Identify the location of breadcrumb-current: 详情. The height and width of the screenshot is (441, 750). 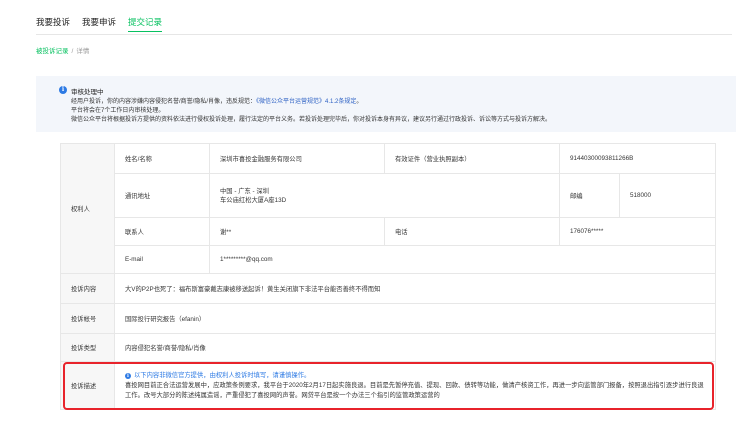
(83, 51).